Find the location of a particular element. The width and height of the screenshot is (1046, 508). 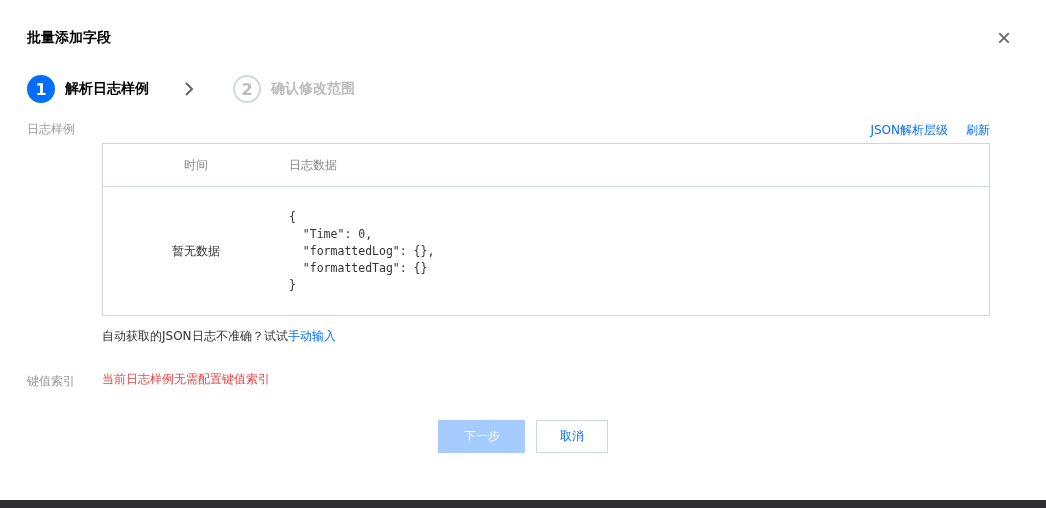

chevron-right-icon is located at coordinates (189, 89).